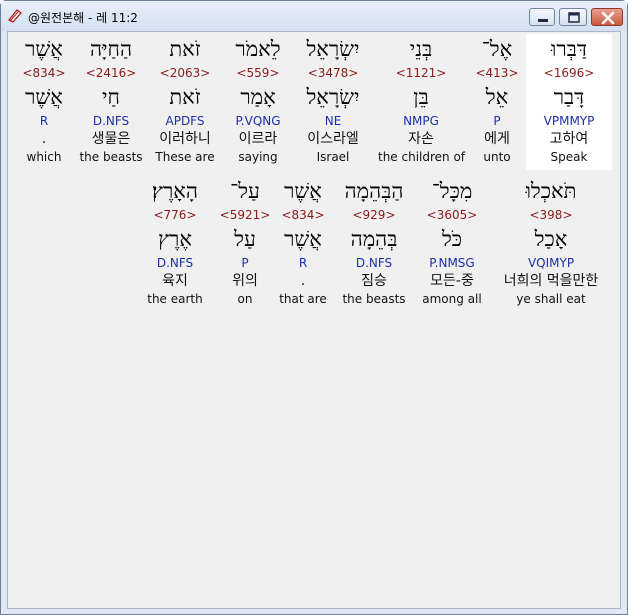 This screenshot has width=628, height=615. Describe the element at coordinates (452, 263) in the screenshot. I see `parsing-code: P.NMSG` at that location.